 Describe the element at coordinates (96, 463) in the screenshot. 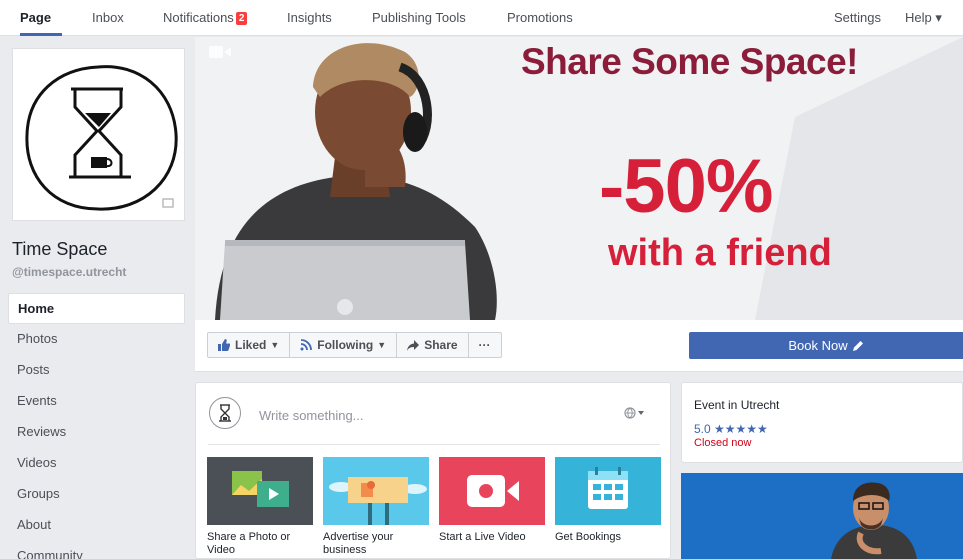

I see `left-nav-videos: Videos` at that location.